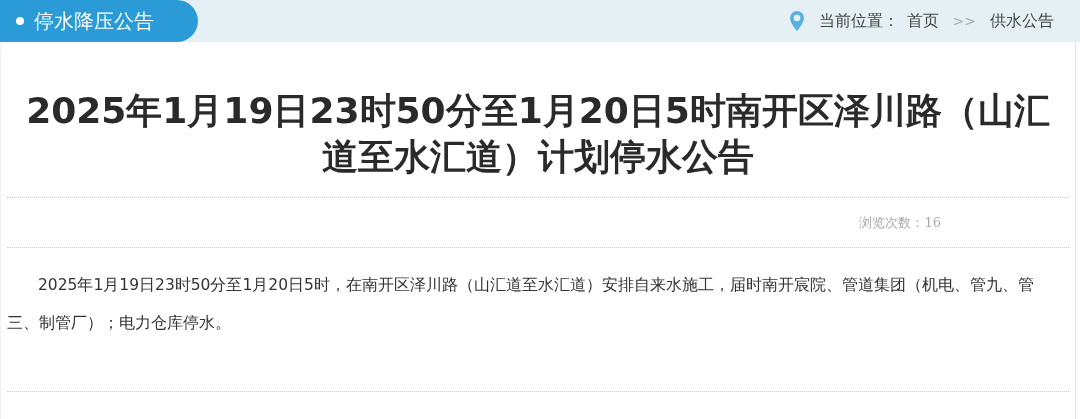  I want to click on article-body: 2025年1月19日23时50分至1月20日5时，在南开区泽川路（山汇道至水汇道）安排自来水施工，届时南开宸院、管道集团（机电、管九、管三、制管厂）；电力仓库停水。, so click(521, 304).